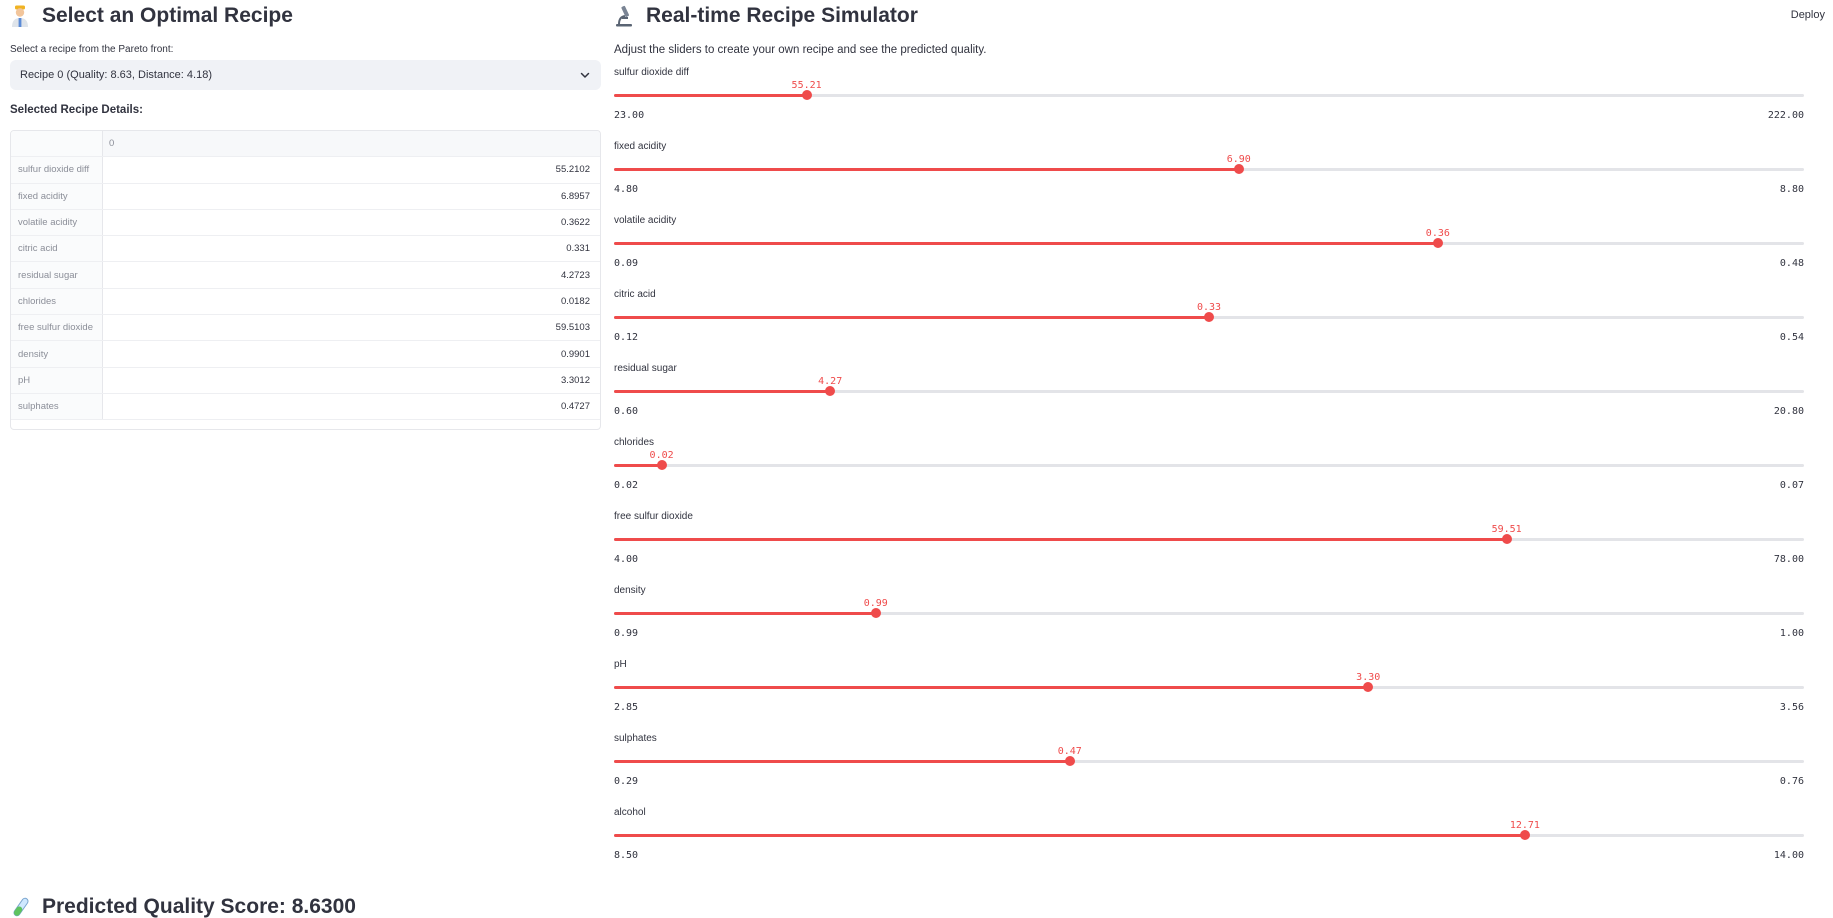  Describe the element at coordinates (575, 407) in the screenshot. I see `table-row-value: 0.4727` at that location.